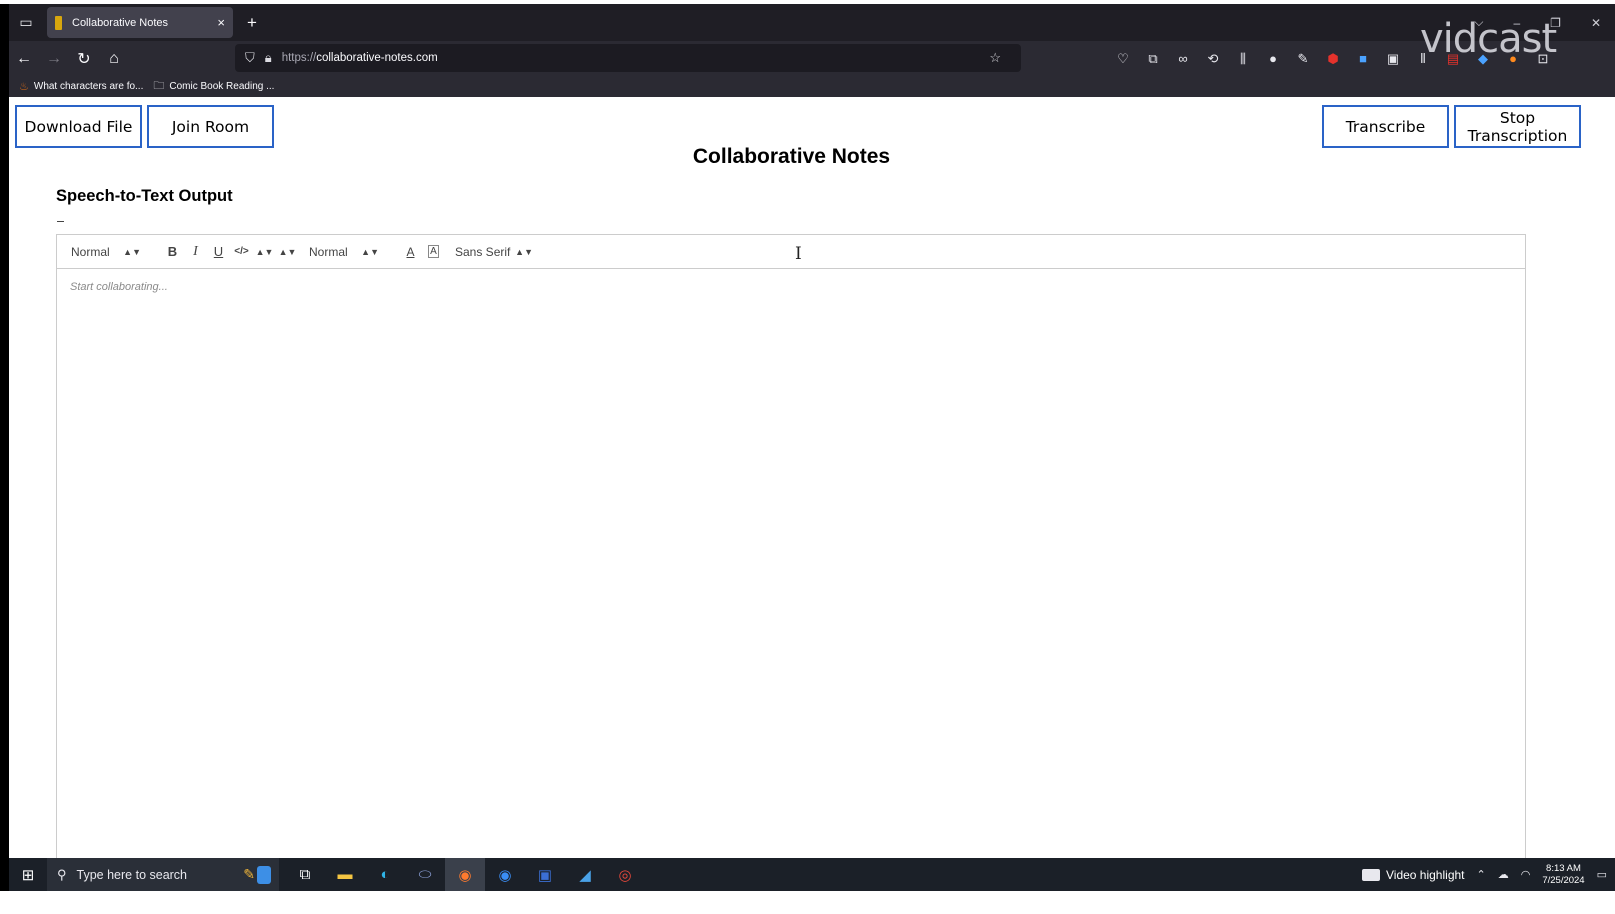 The width and height of the screenshot is (1615, 914). What do you see at coordinates (106, 252) in the screenshot?
I see `header-picker: Normal ▲▼` at bounding box center [106, 252].